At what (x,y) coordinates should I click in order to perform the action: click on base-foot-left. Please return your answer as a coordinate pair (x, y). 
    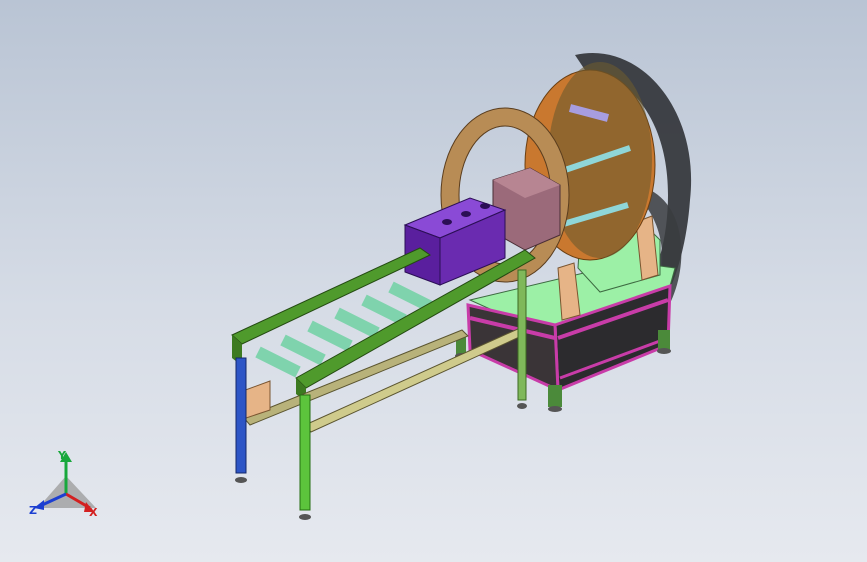
    Looking at the image, I should click on (555, 396).